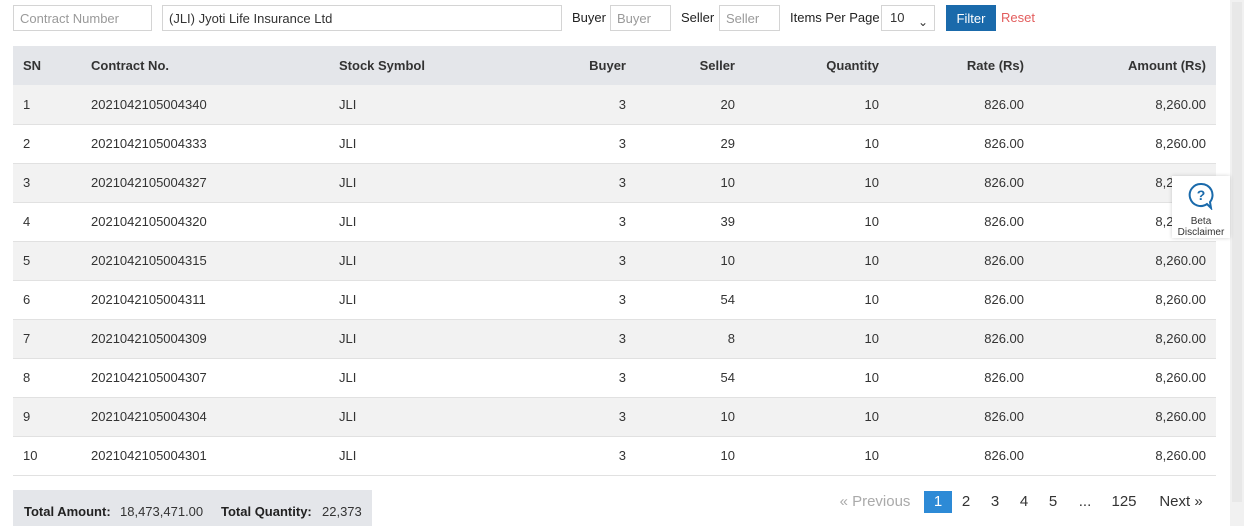 The width and height of the screenshot is (1244, 526). Describe the element at coordinates (47, 339) in the screenshot. I see `cell-sn: 7` at that location.